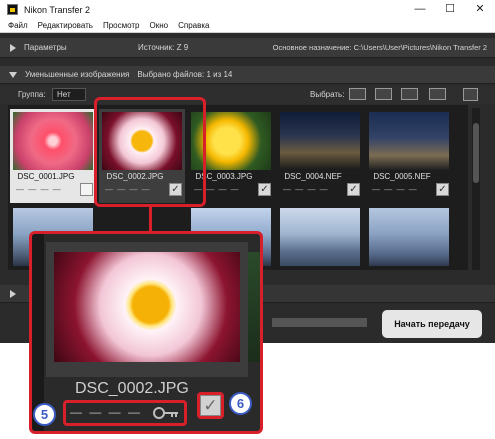 The height and width of the screenshot is (439, 495). I want to click on callout-connector, so click(150, 219).